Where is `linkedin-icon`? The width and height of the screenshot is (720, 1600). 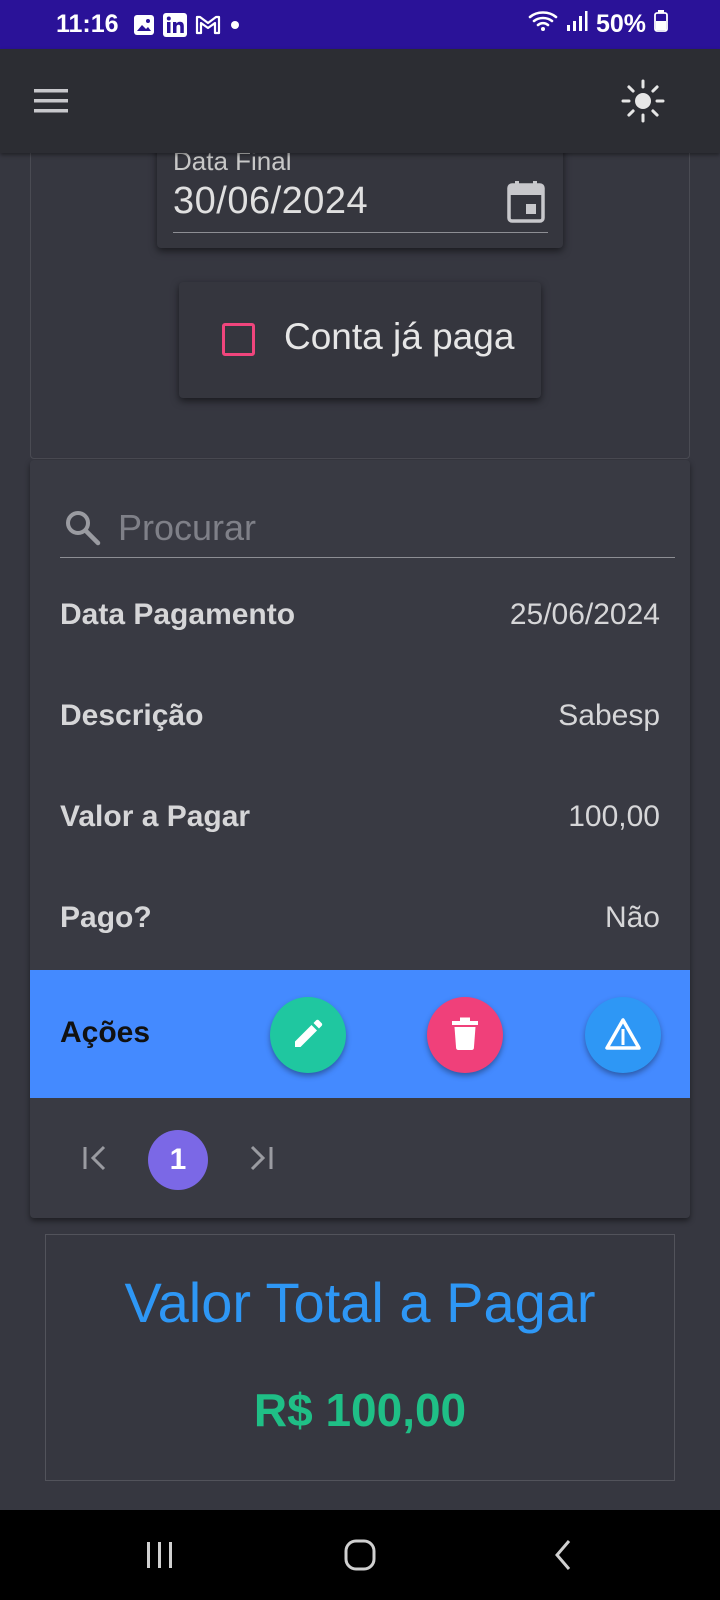 linkedin-icon is located at coordinates (174, 24).